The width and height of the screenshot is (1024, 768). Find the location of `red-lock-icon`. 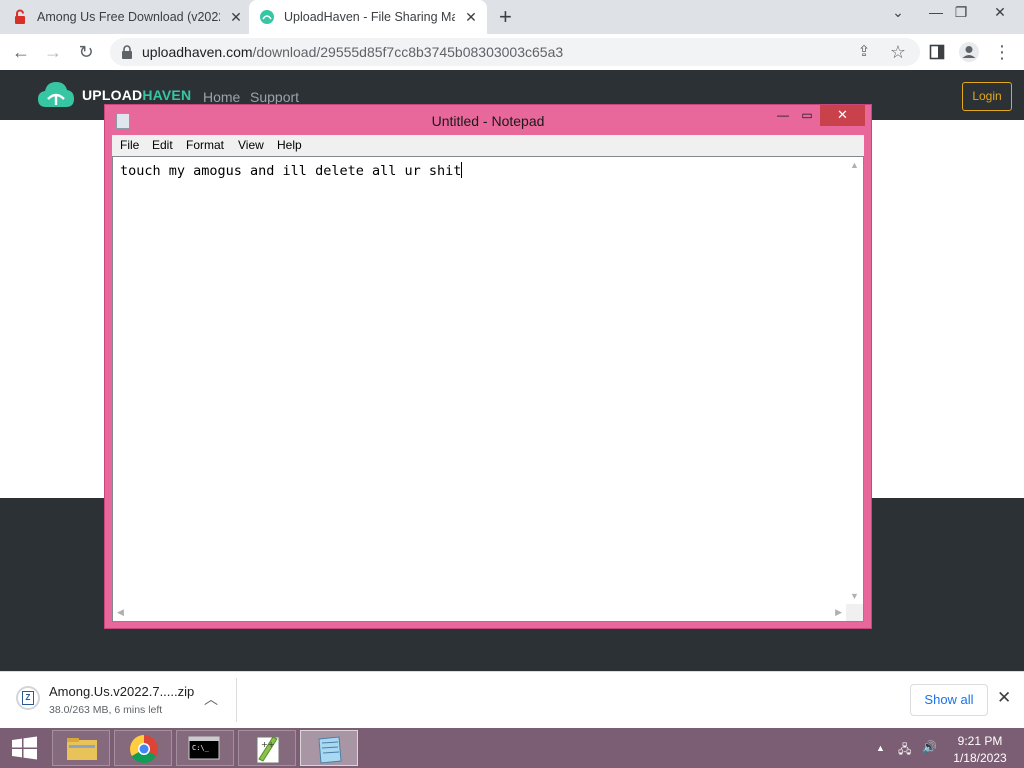

red-lock-icon is located at coordinates (20, 16).